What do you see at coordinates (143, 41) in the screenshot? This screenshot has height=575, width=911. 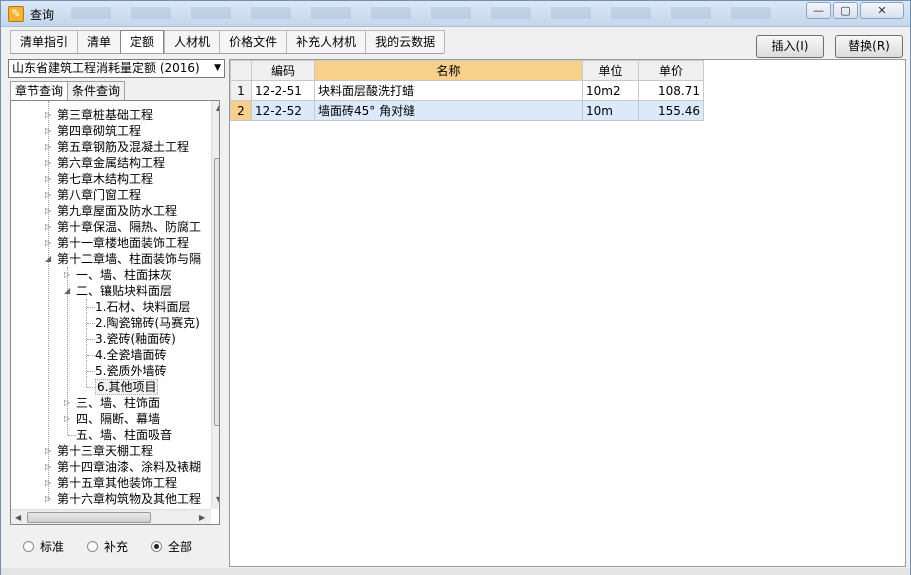 I see `tab-quota: 定额` at bounding box center [143, 41].